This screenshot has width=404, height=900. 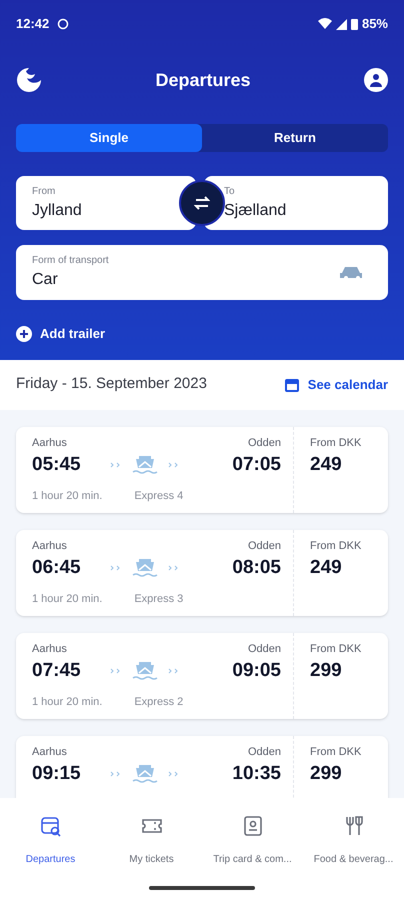 I want to click on vessel-name: Express 3, so click(x=159, y=599).